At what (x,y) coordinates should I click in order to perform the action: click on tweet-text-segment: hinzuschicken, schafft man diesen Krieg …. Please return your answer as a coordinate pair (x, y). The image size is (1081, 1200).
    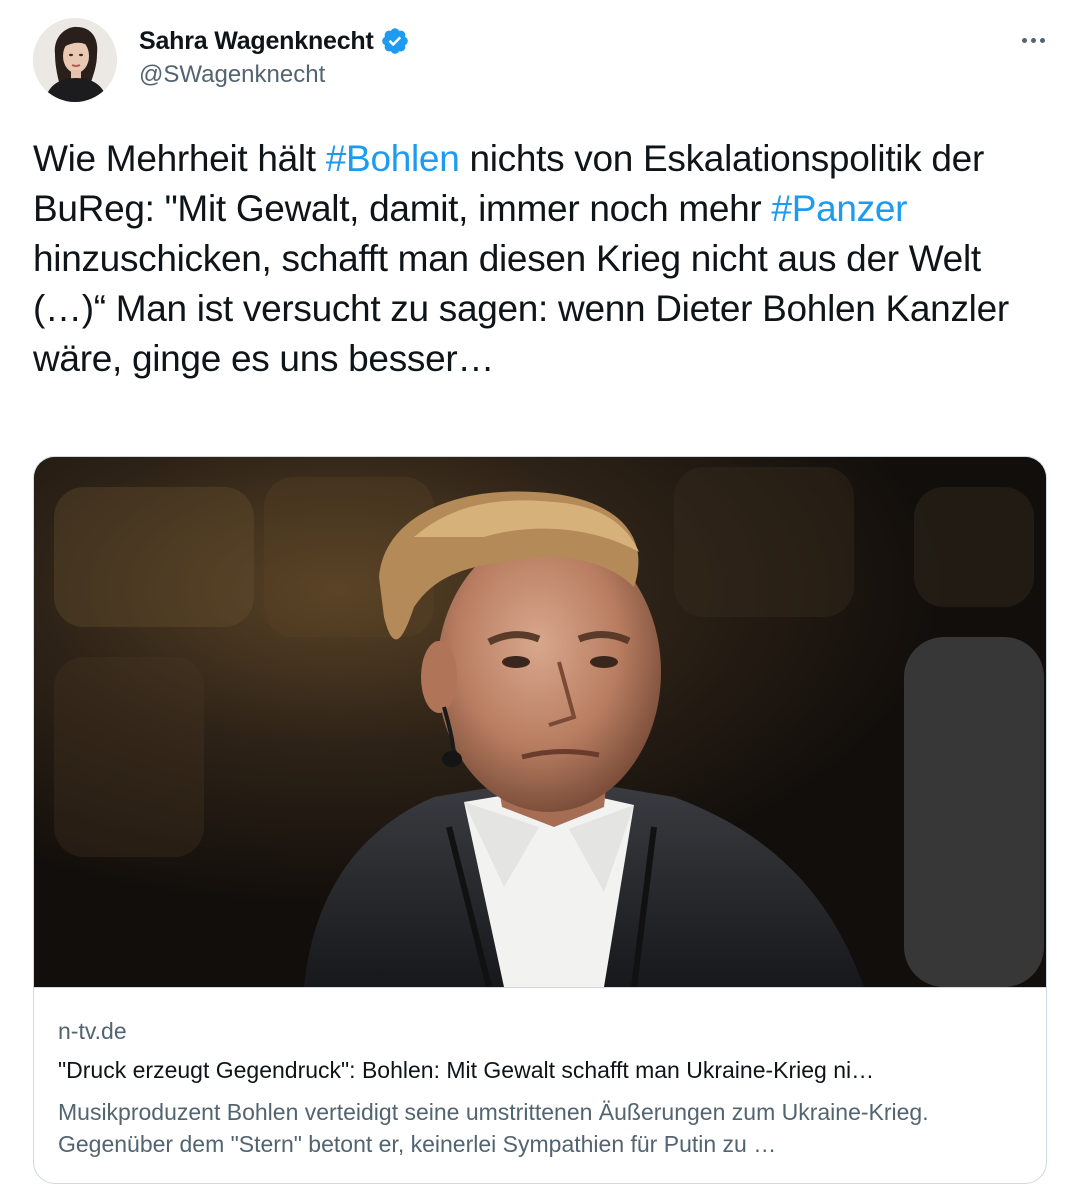
    Looking at the image, I should click on (521, 308).